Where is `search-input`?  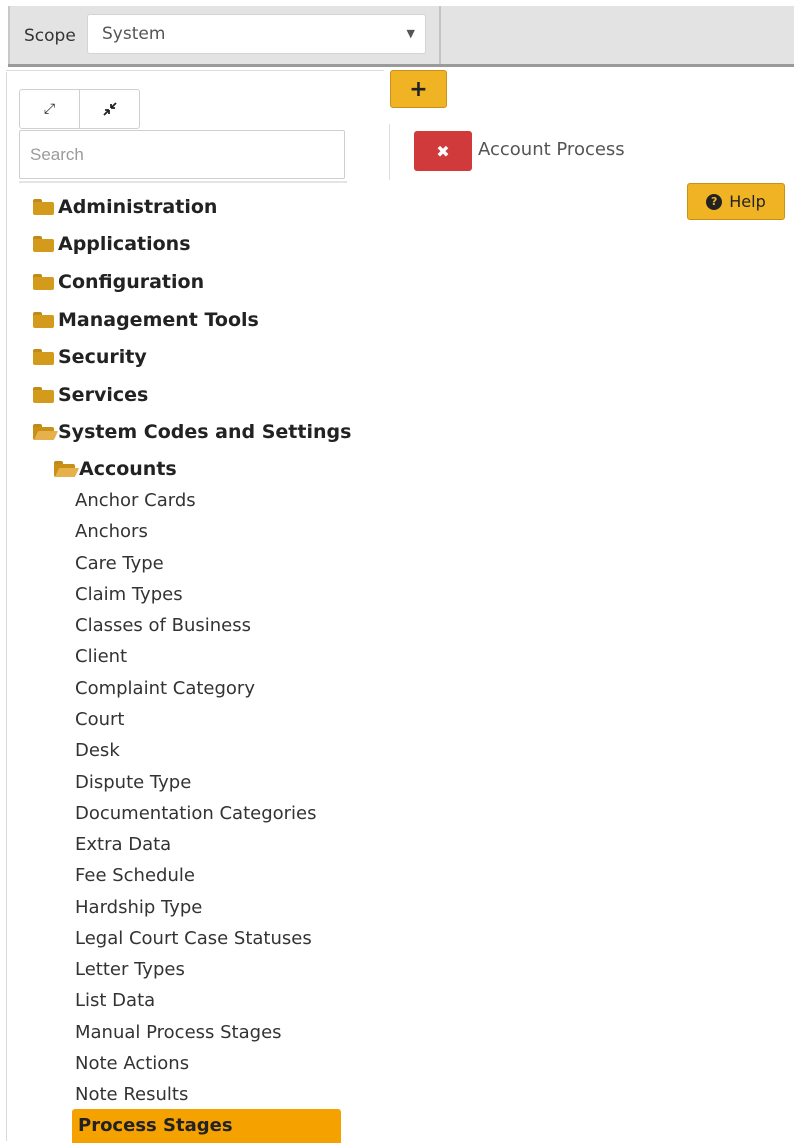
search-input is located at coordinates (182, 154).